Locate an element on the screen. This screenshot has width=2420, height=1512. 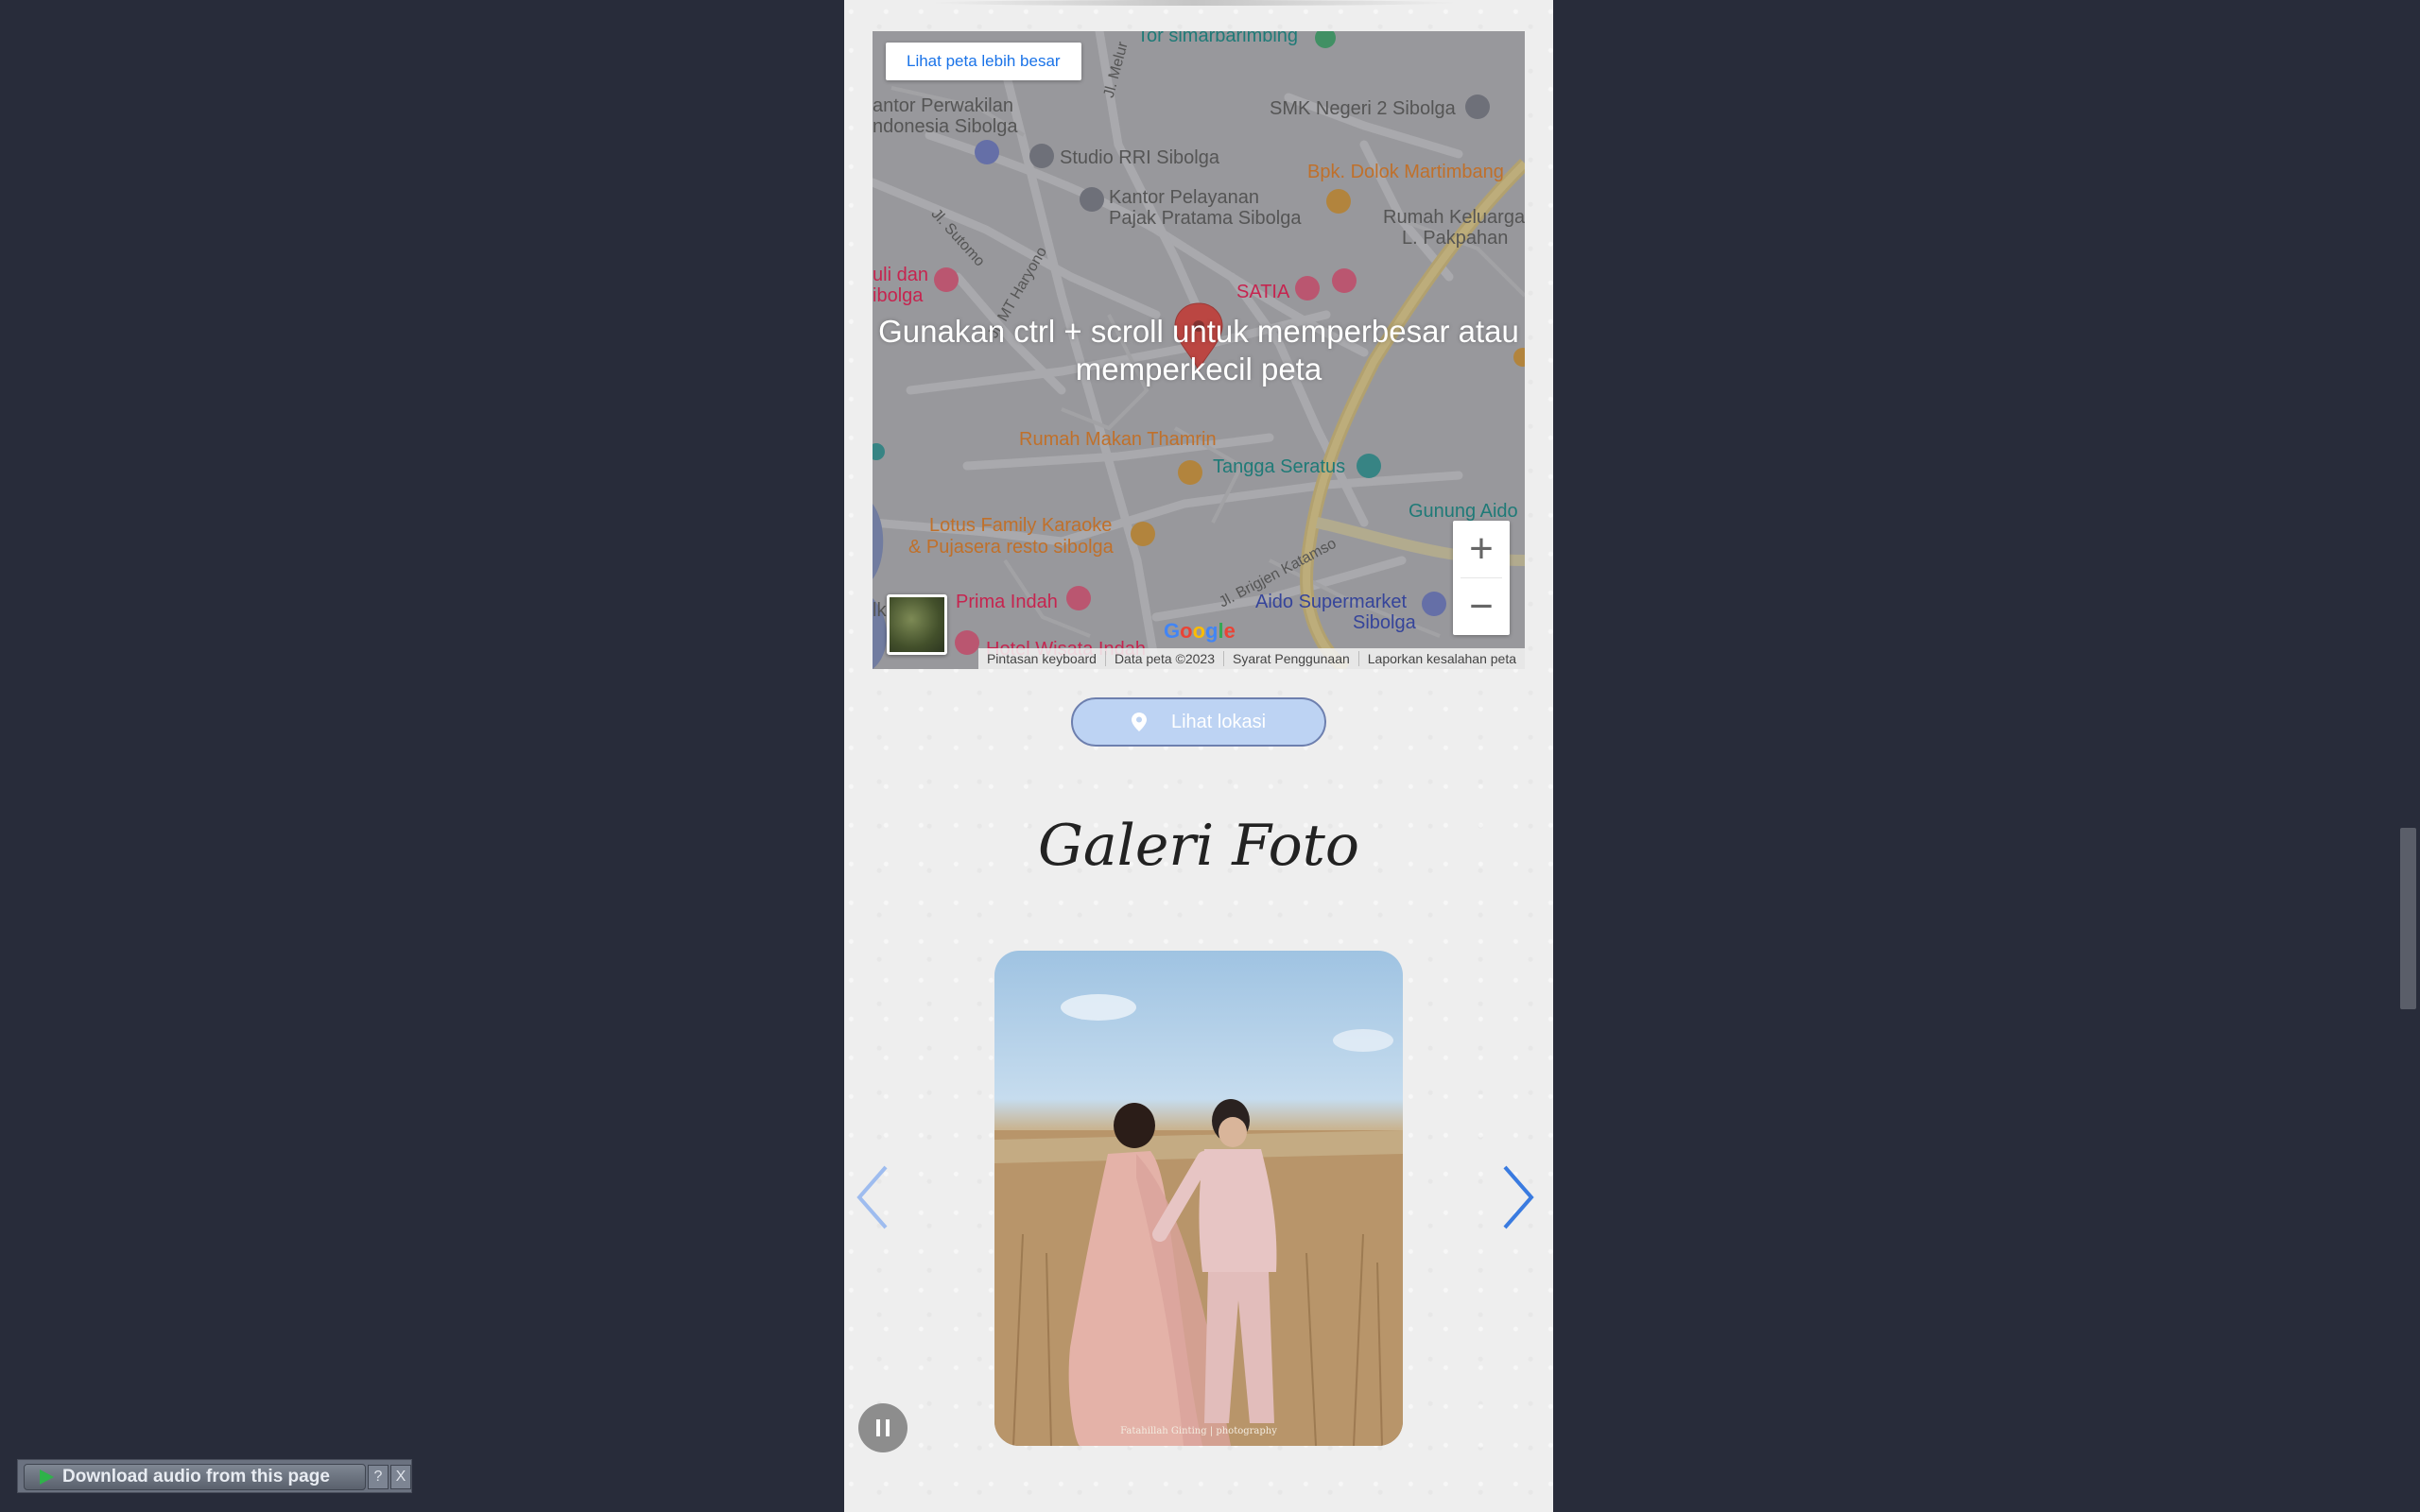
place-label: Sibolga is located at coordinates (1384, 622).